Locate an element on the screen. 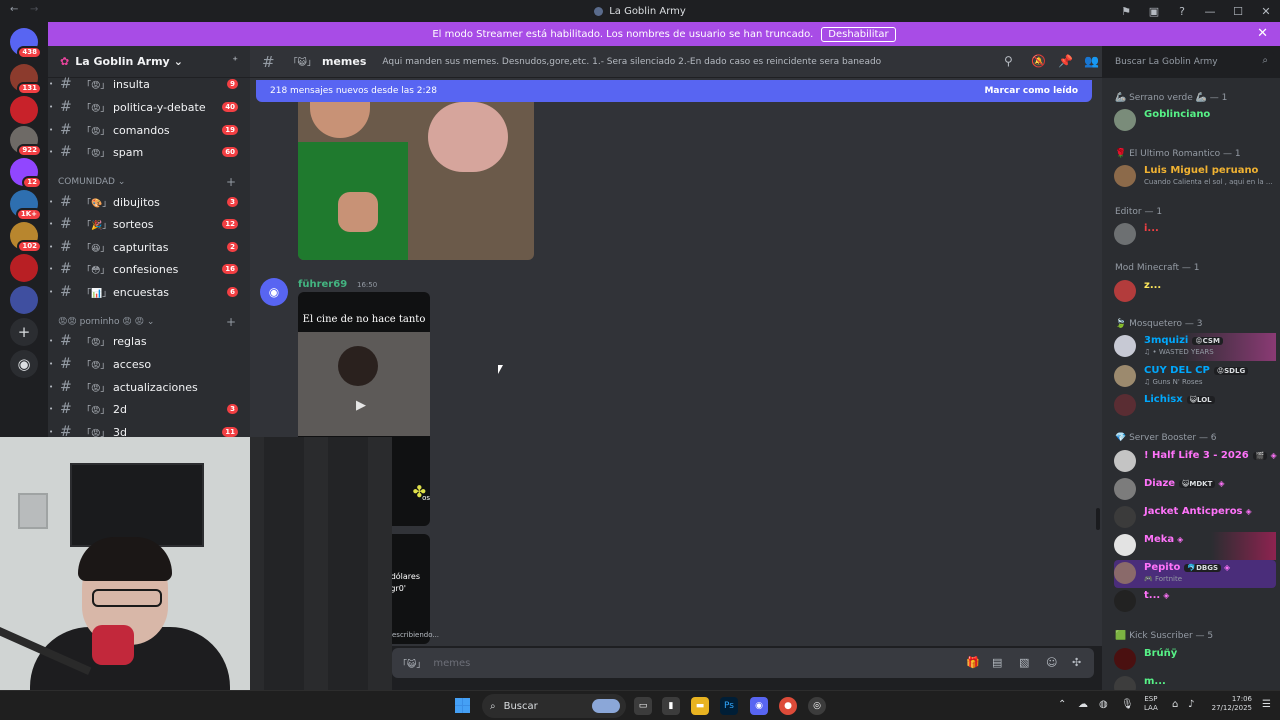 This screenshot has height=720, width=1280. discord-app-icon: ◉ is located at coordinates (759, 706).